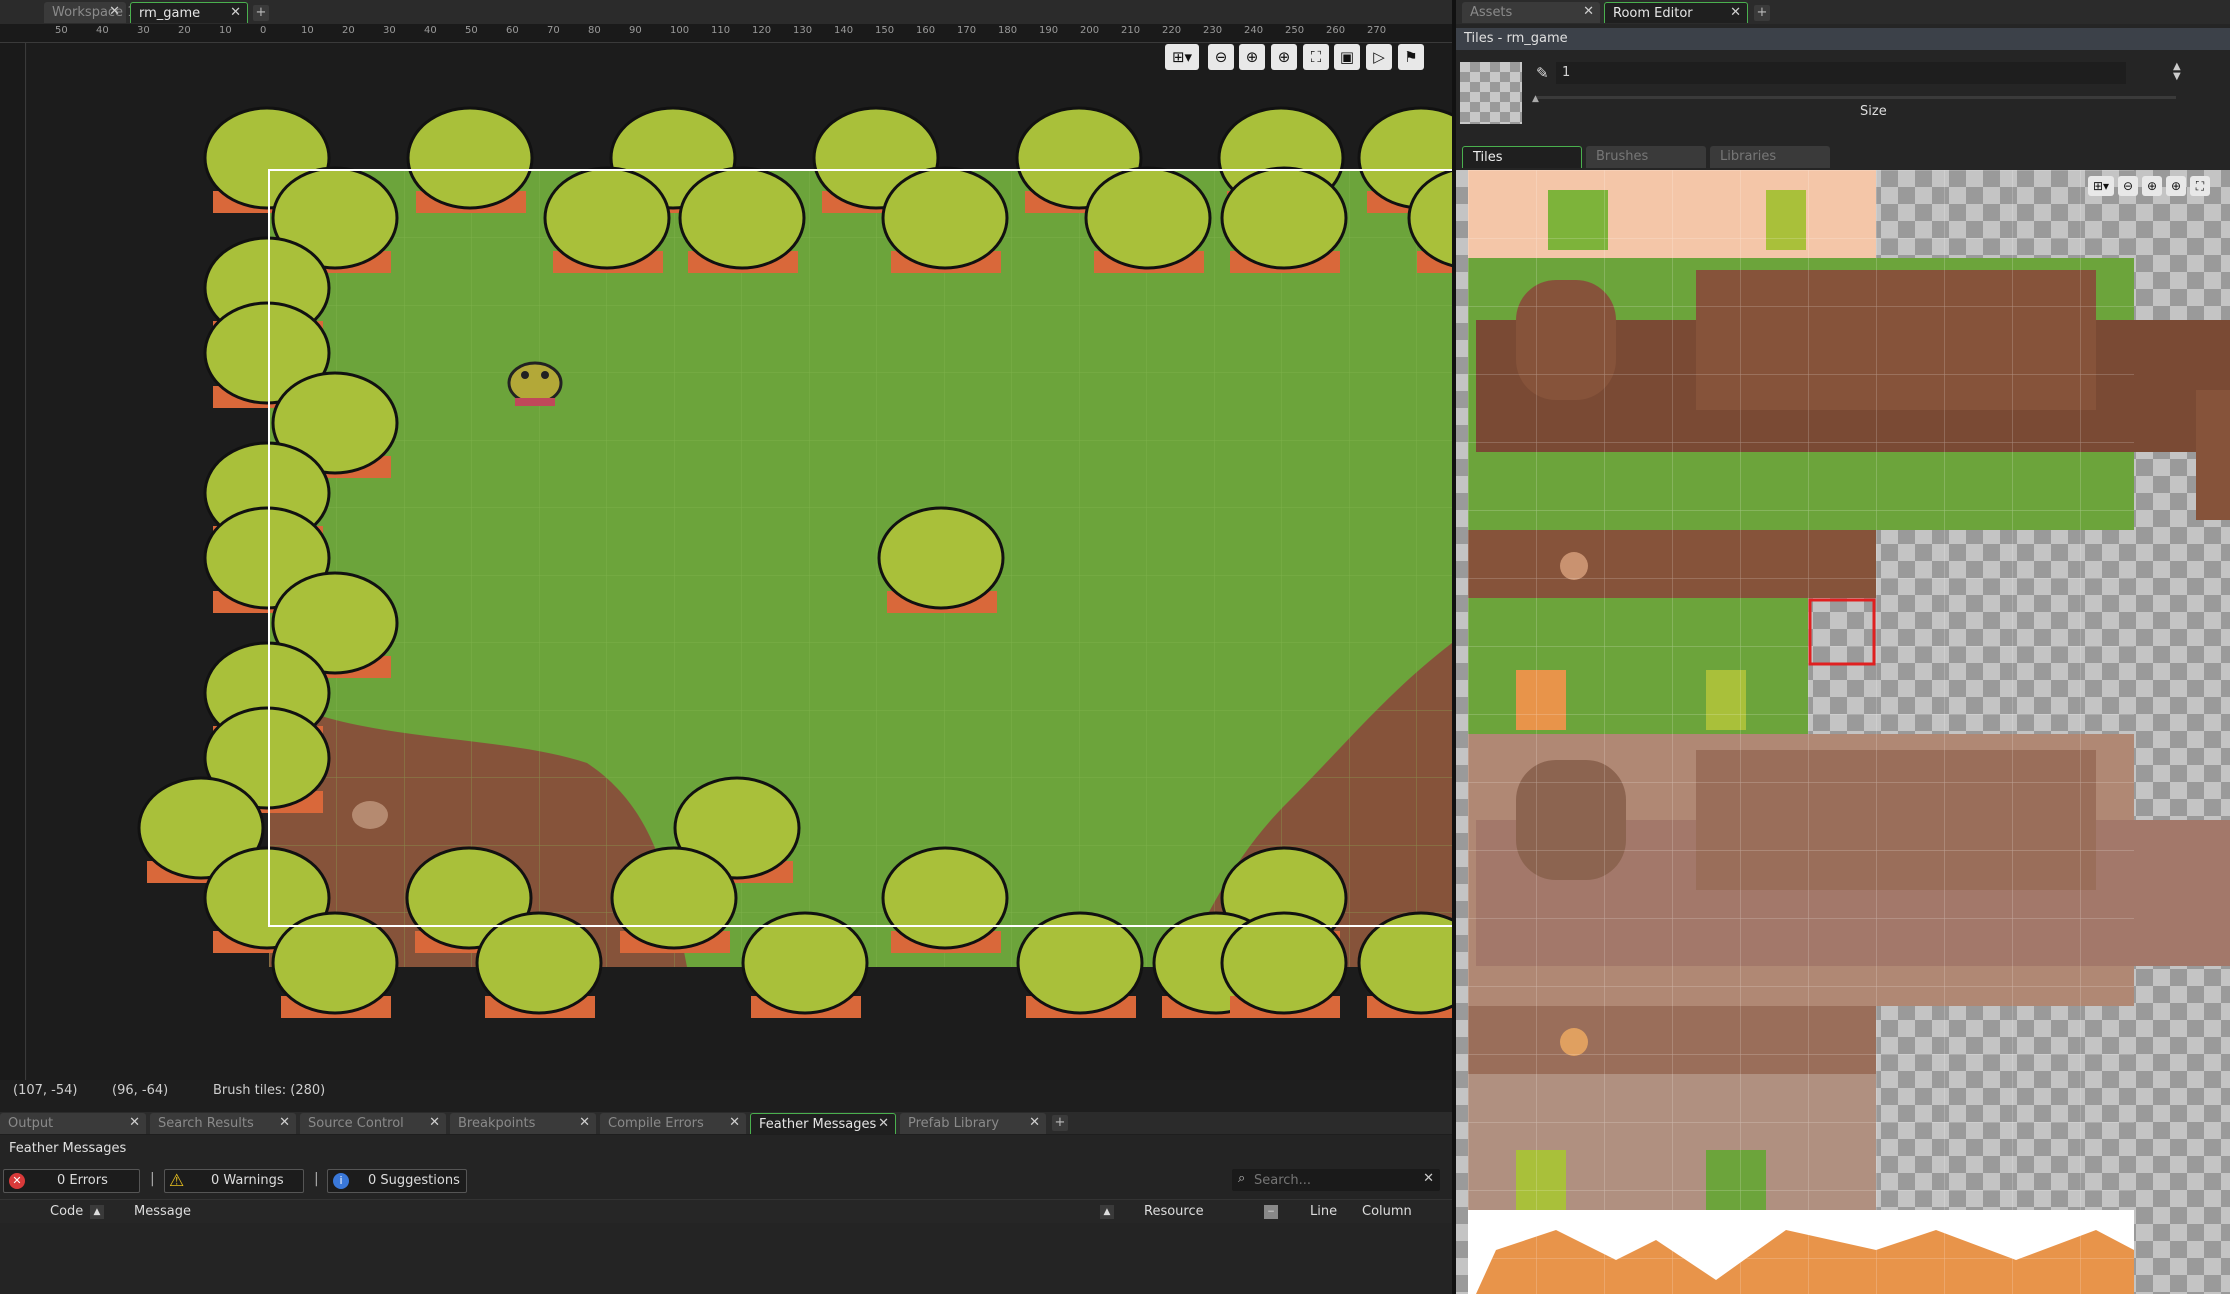 The width and height of the screenshot is (2230, 1294). I want to click on col-message: Message, so click(162, 1211).